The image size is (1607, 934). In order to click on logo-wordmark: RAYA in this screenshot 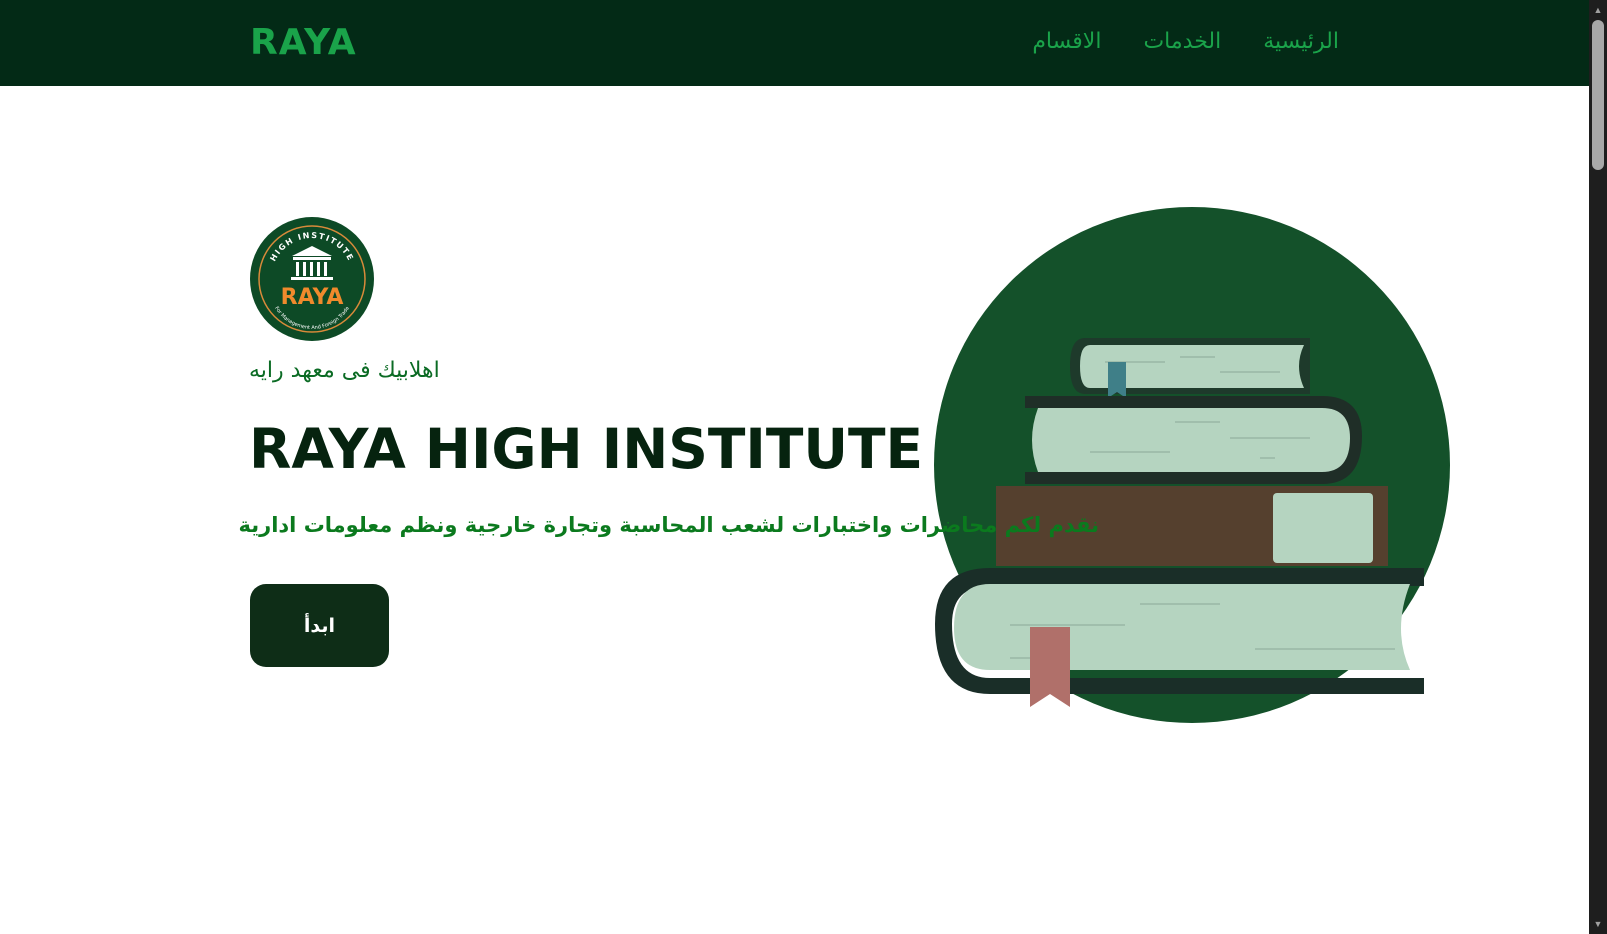, I will do `click(312, 297)`.